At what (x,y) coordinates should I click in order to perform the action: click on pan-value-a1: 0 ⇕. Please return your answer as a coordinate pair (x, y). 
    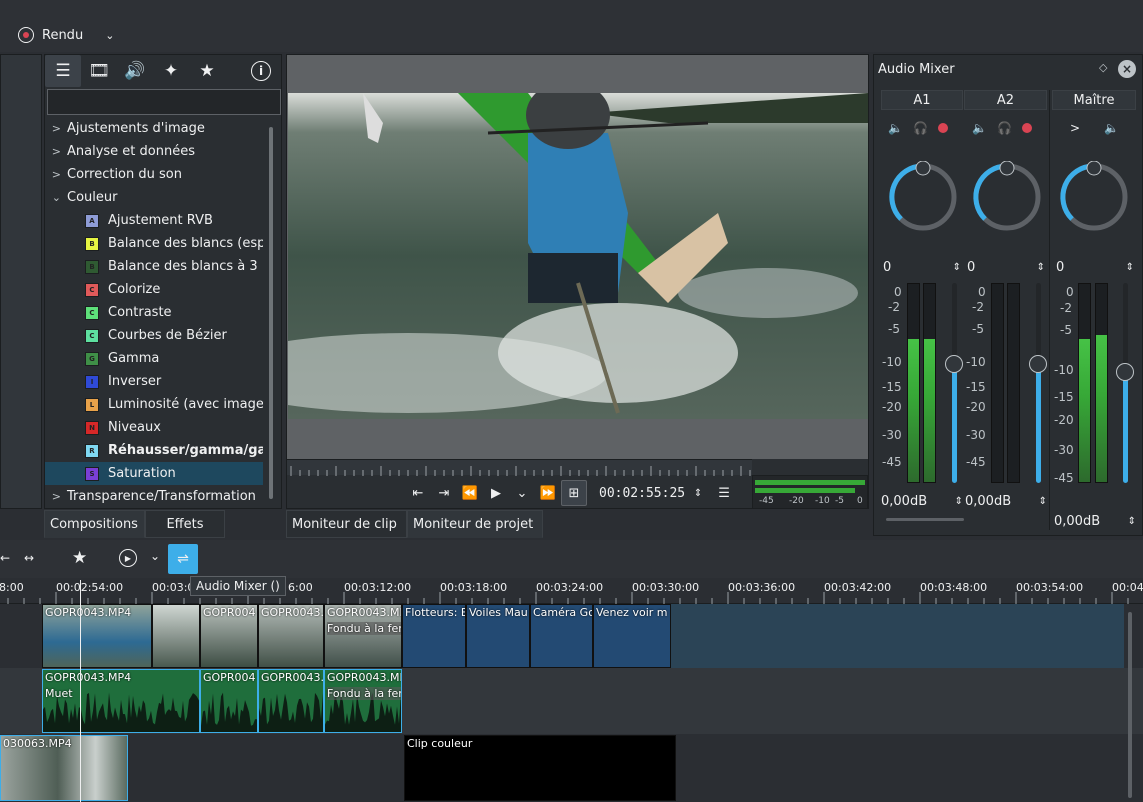
    Looking at the image, I should click on (922, 267).